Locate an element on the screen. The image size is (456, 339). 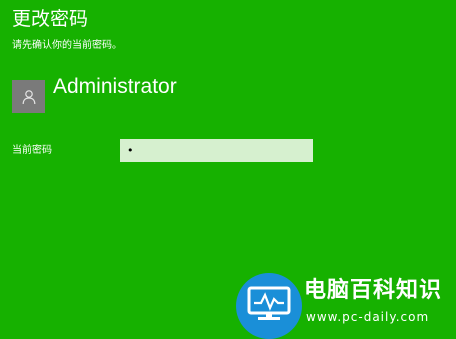
avatar is located at coordinates (28, 96).